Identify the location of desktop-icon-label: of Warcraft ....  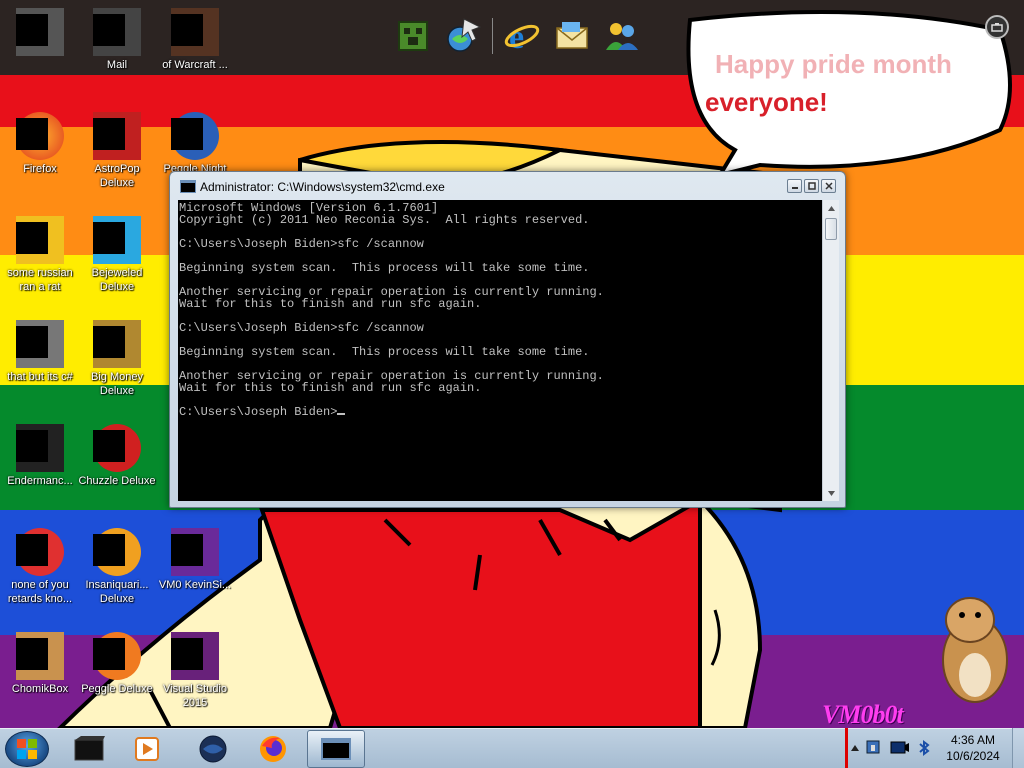
(195, 65).